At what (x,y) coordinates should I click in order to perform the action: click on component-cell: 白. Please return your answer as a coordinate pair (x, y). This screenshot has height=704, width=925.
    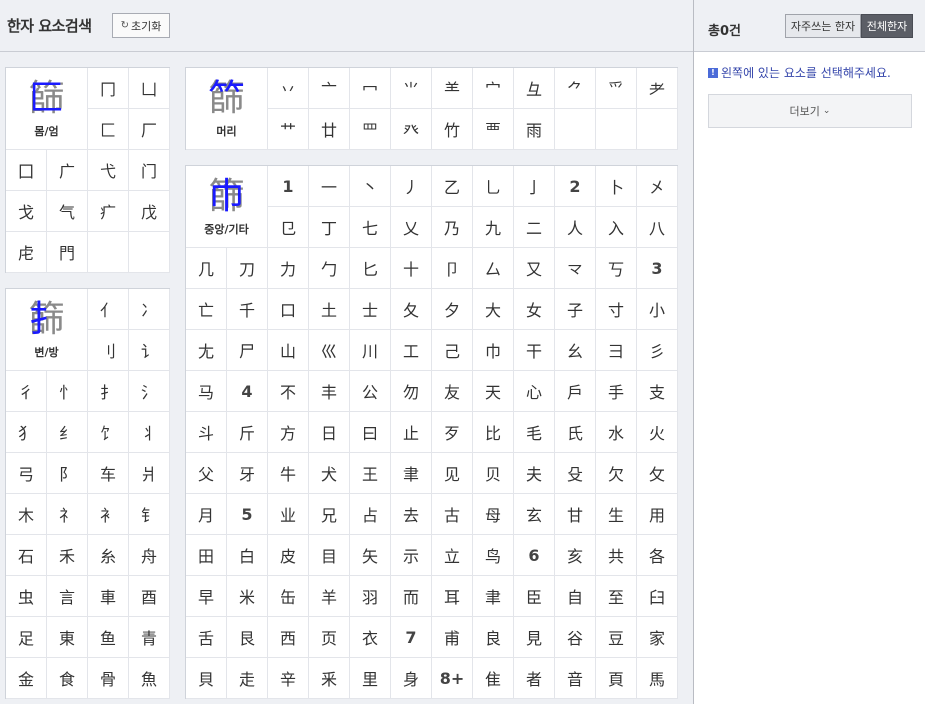
    Looking at the image, I should click on (247, 555).